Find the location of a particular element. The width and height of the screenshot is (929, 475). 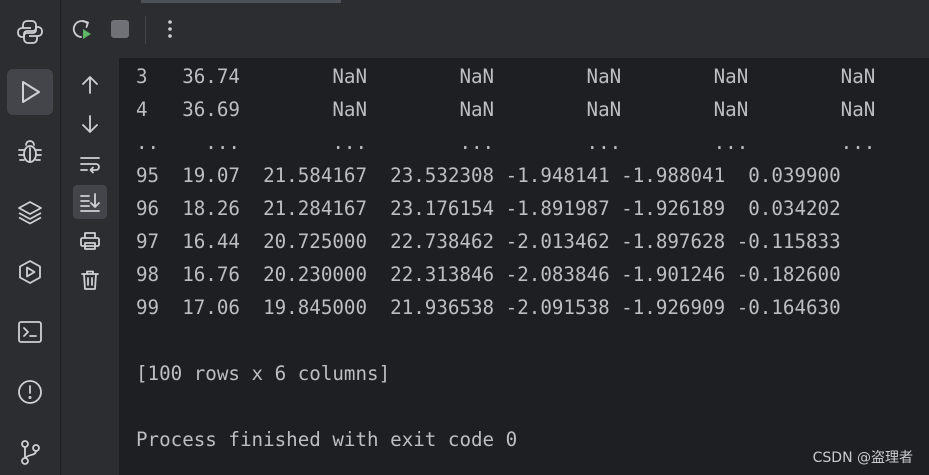

run-toolbar is located at coordinates (495, 29).